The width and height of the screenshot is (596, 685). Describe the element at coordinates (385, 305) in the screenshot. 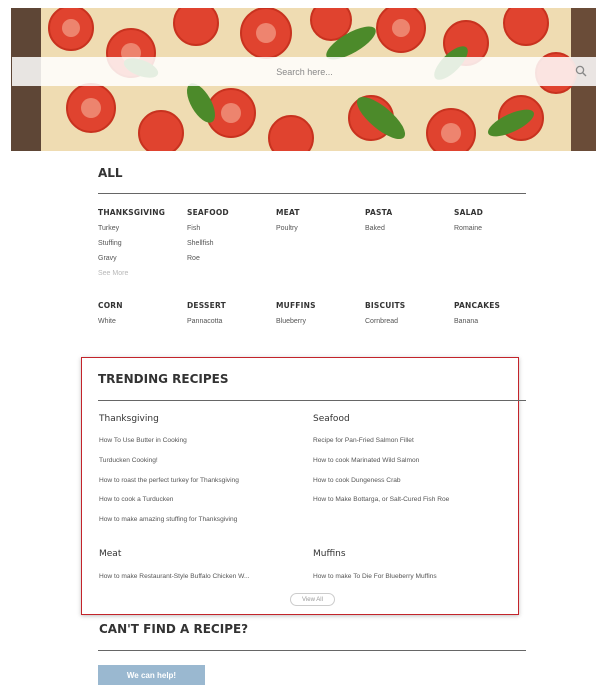

I see `category-biscuits: BISCUITS` at that location.